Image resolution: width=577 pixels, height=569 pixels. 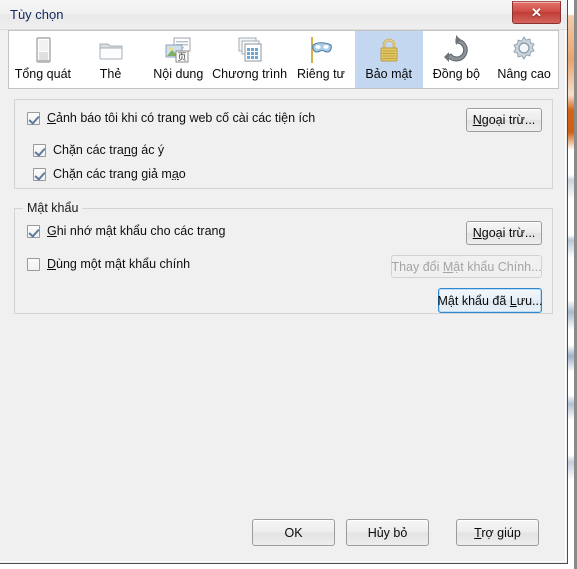 I want to click on ok-button: OK, so click(x=293, y=532).